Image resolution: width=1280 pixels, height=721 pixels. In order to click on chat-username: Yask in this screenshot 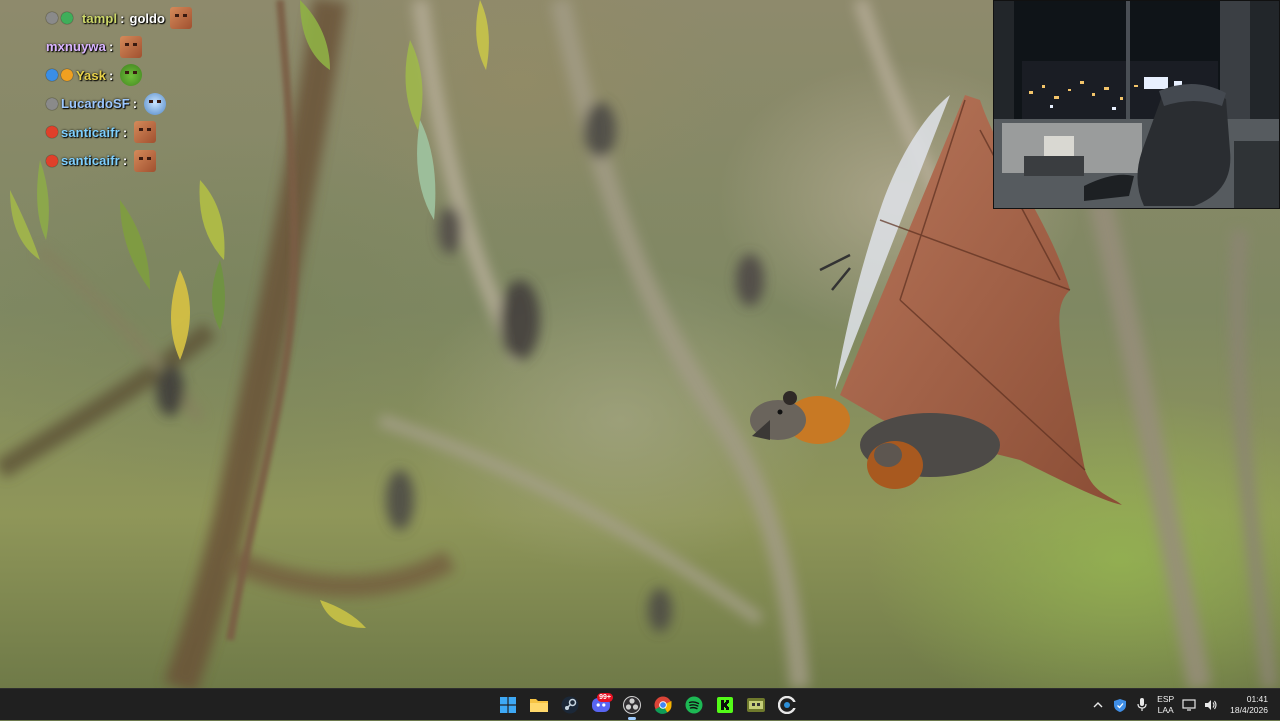, I will do `click(91, 75)`.